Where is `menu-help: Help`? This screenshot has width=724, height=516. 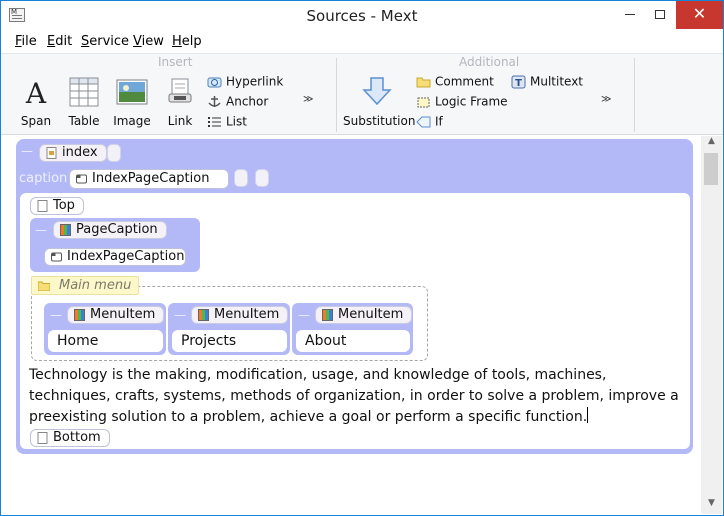
menu-help: Help is located at coordinates (187, 41).